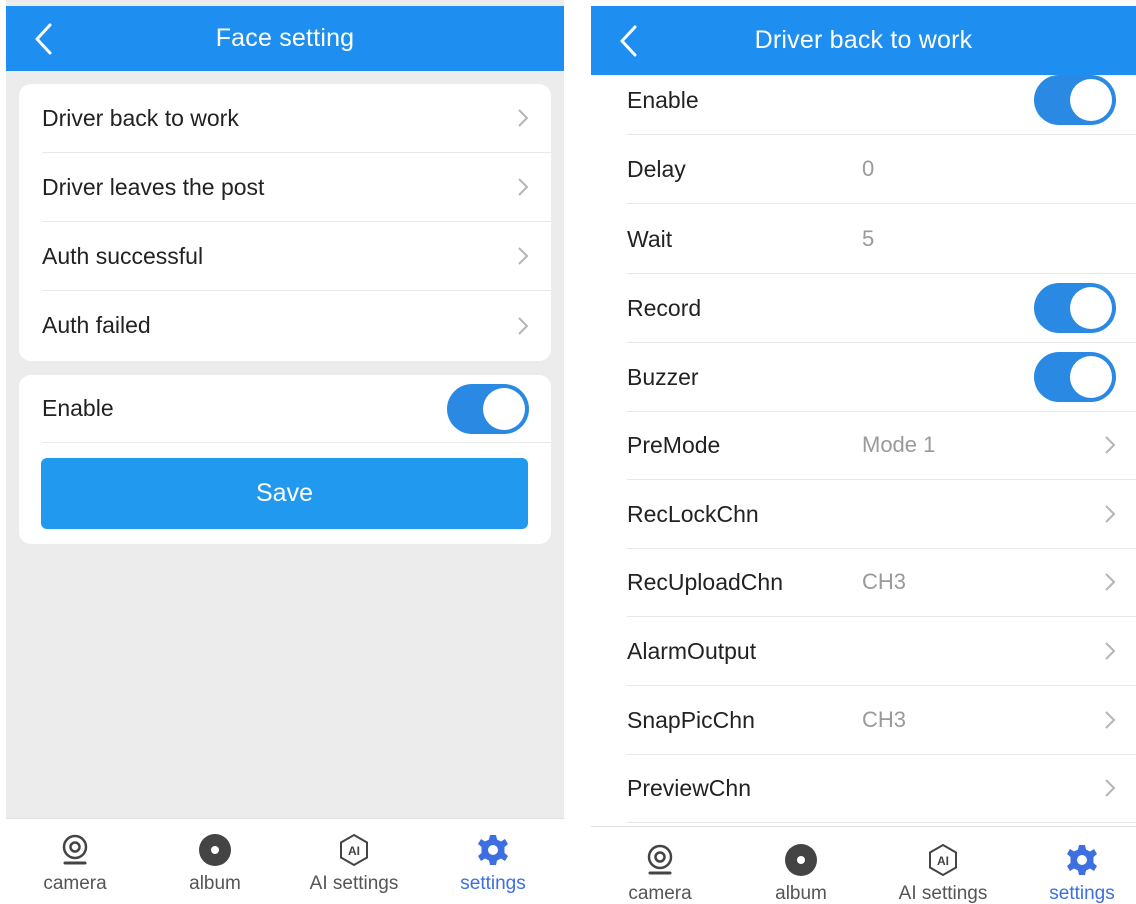 This screenshot has width=1136, height=904. I want to click on recuploadchn-value: CH3, so click(884, 581).